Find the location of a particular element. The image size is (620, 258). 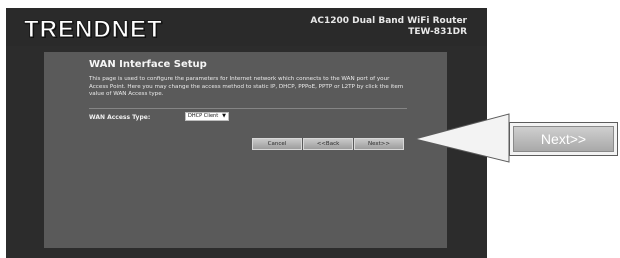

cancel-button: Cancel is located at coordinates (277, 144).